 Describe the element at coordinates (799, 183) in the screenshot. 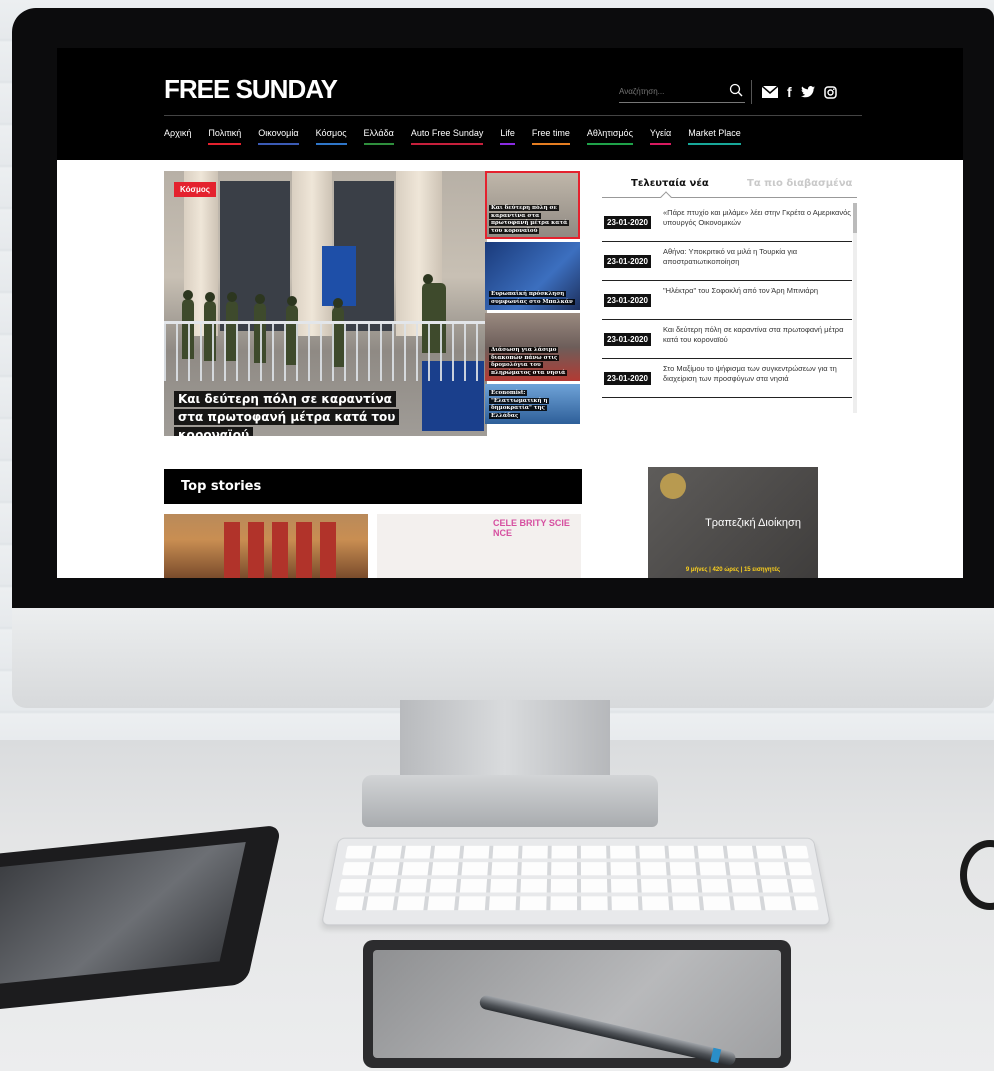

I see `tab-most-read: Τα πιο διαβασμένα` at that location.